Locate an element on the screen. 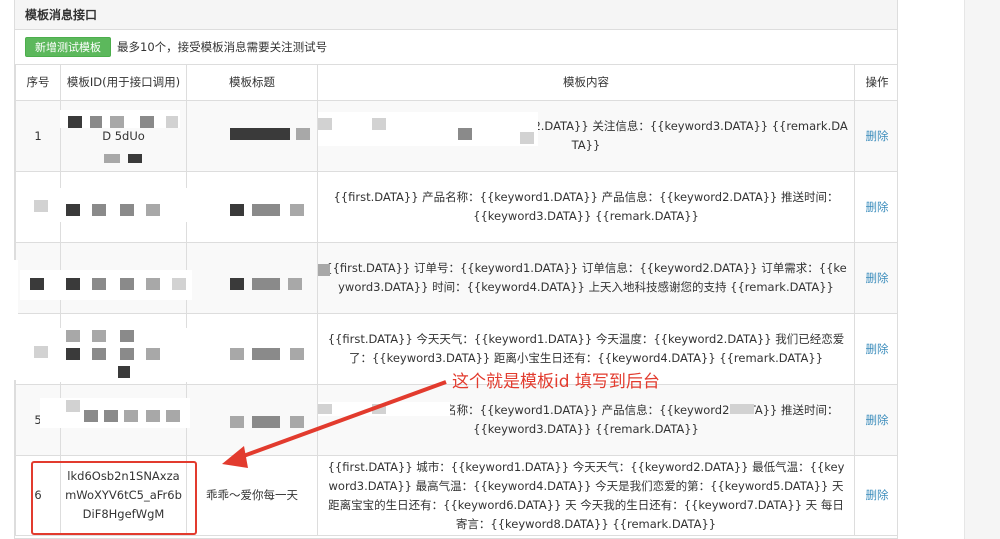 The width and height of the screenshot is (1000, 539). table-header-row: 序号 模板ID(用于接口调用) 模板标题 模板内容 操作 is located at coordinates (456, 82).